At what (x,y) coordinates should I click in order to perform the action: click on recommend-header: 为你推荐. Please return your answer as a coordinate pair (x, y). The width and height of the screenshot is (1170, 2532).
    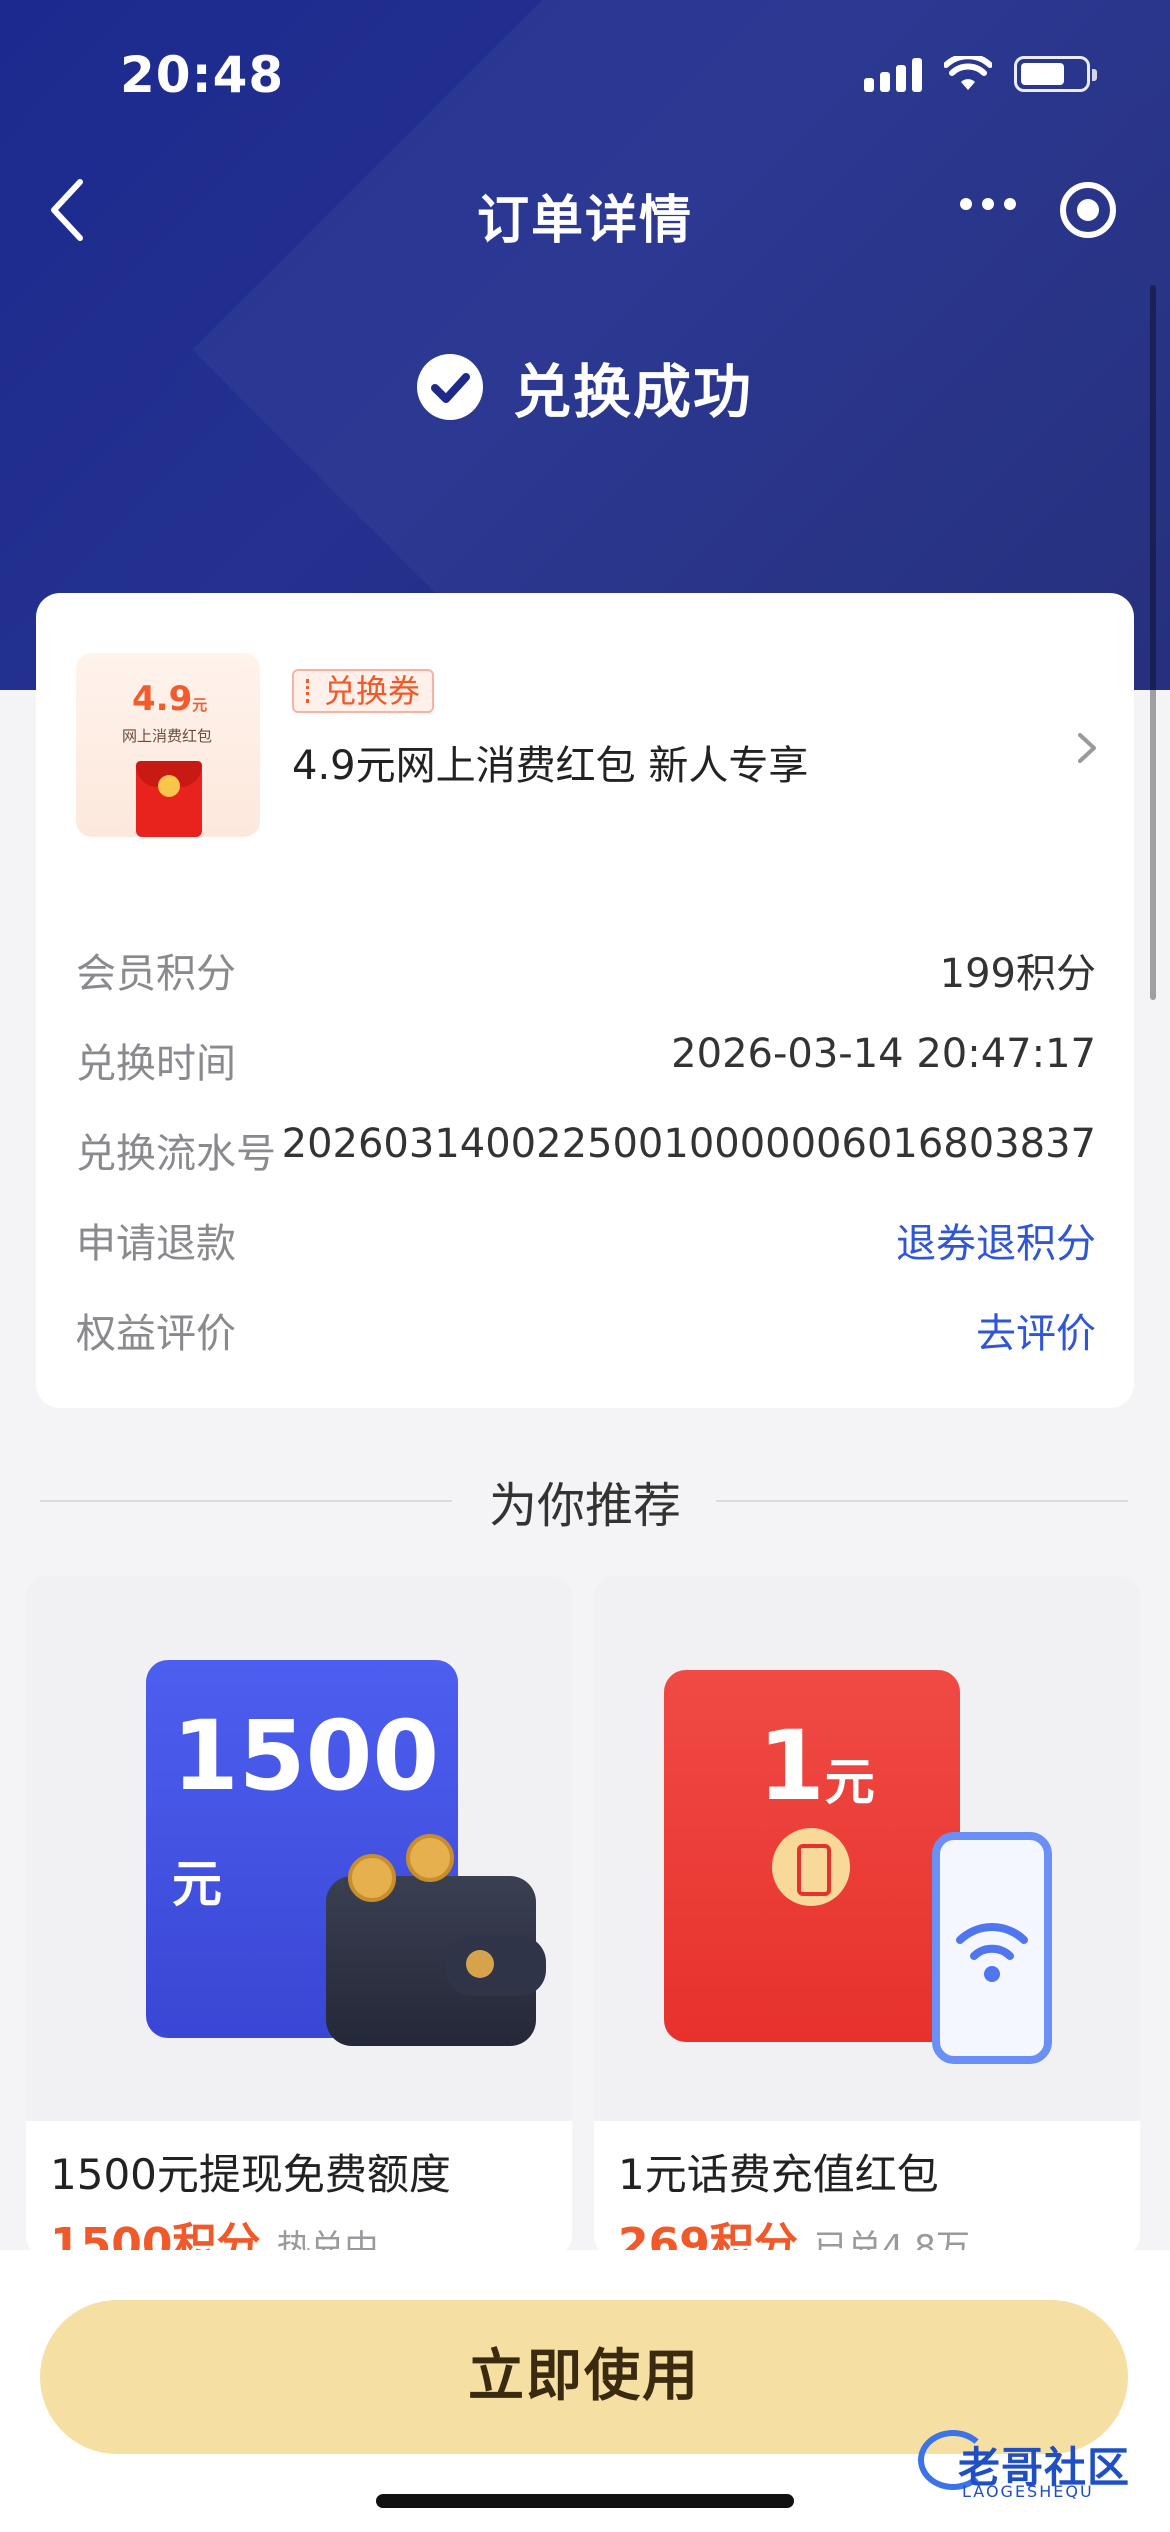
    Looking at the image, I should click on (585, 1501).